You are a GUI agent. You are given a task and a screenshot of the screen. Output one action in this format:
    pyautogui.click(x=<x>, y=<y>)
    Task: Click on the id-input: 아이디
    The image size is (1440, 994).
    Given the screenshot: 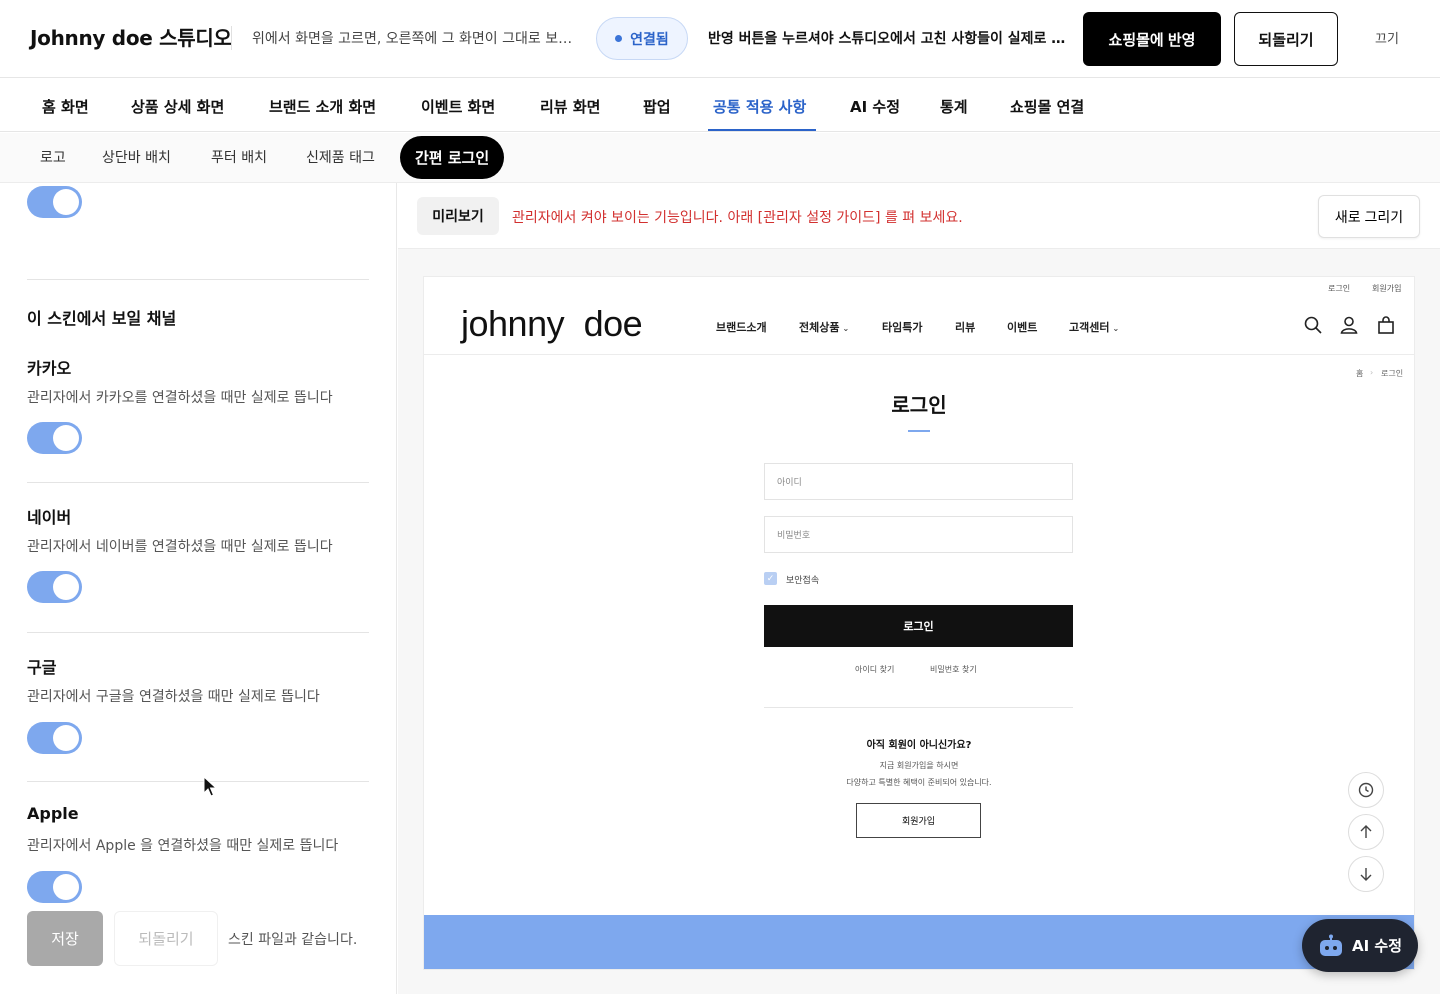 What is the action you would take?
    pyautogui.click(x=918, y=481)
    